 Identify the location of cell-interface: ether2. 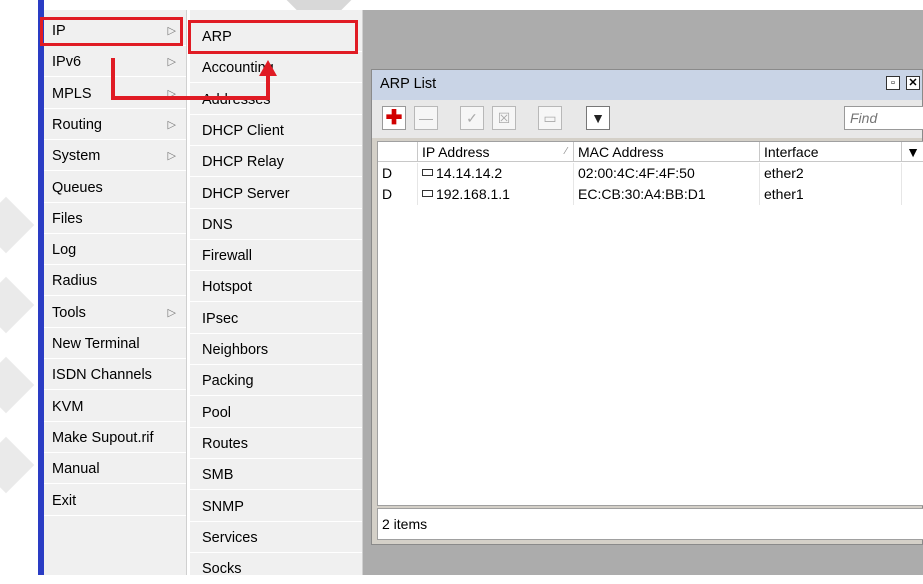
(831, 173).